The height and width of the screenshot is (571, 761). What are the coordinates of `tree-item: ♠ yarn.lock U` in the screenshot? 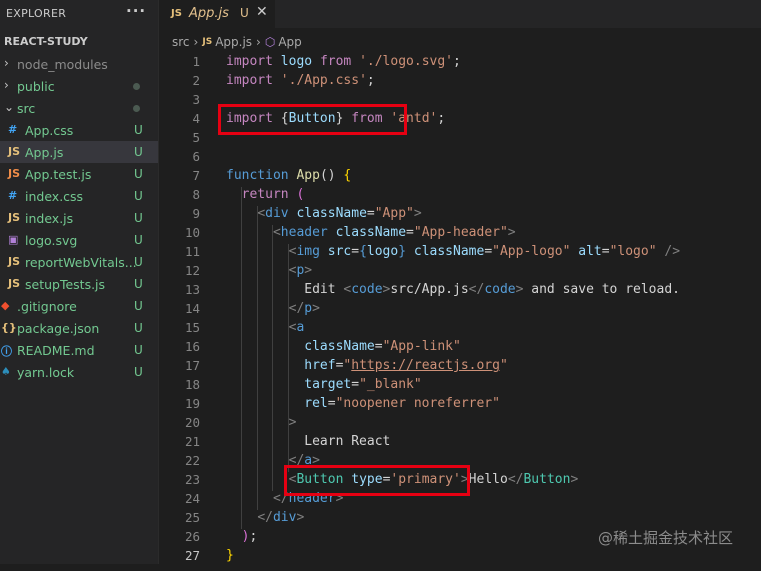 It's located at (79, 372).